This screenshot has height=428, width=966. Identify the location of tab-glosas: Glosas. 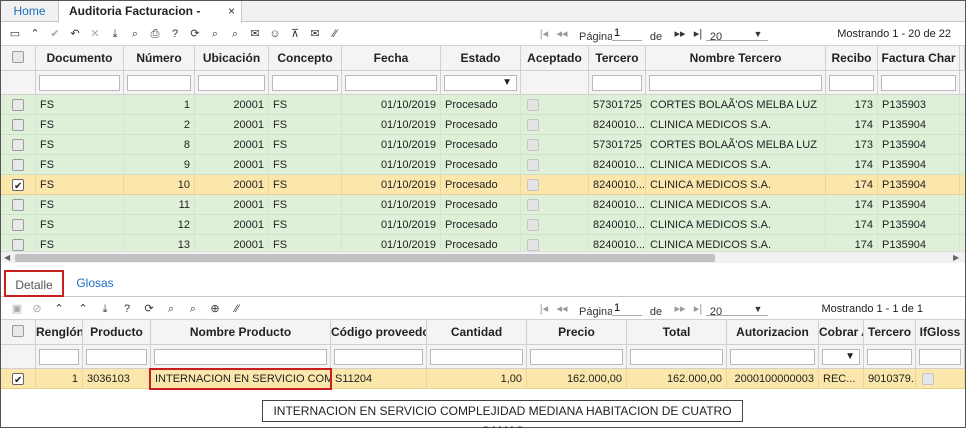
(95, 283).